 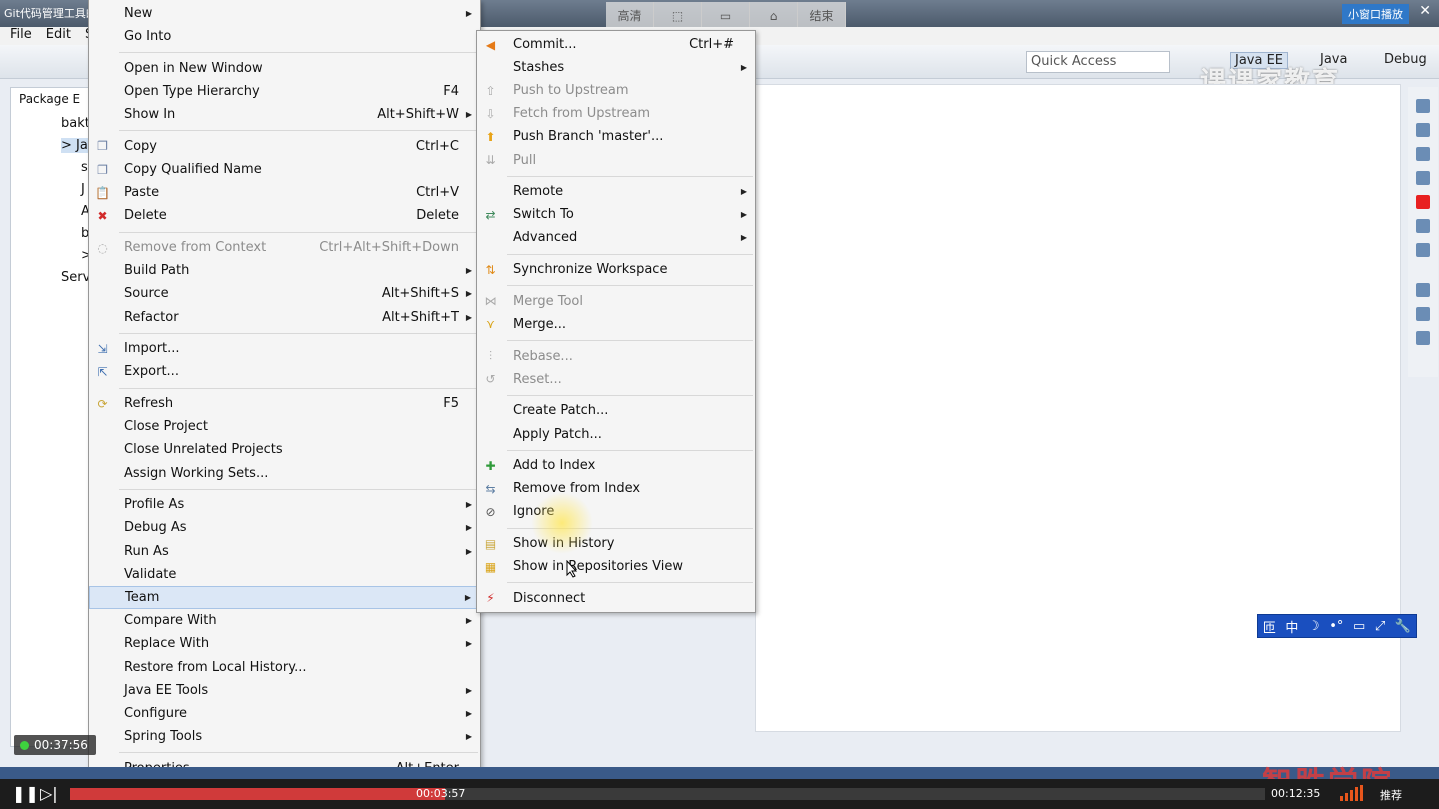 What do you see at coordinates (616, 237) in the screenshot?
I see `menu-item-advanced: Advanced ▶` at bounding box center [616, 237].